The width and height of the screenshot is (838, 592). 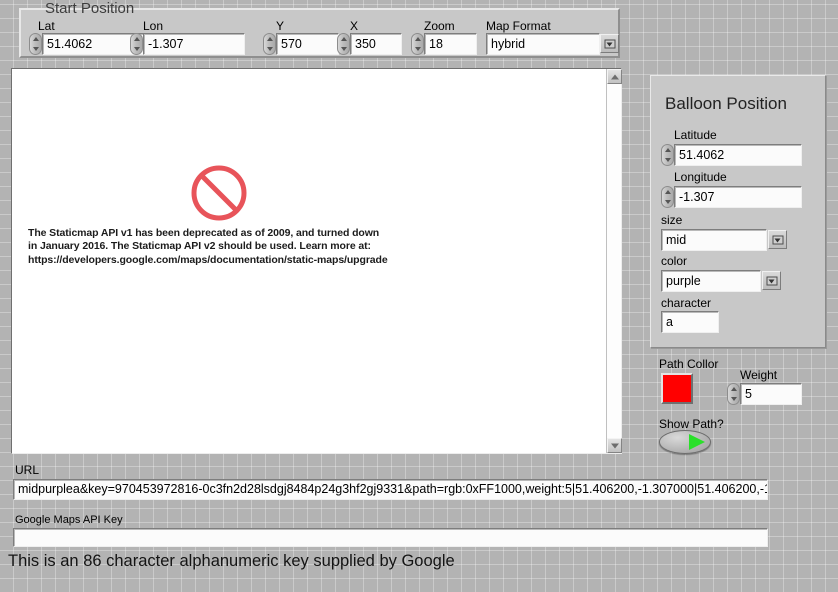 I want to click on scroll-down-button, so click(x=614, y=445).